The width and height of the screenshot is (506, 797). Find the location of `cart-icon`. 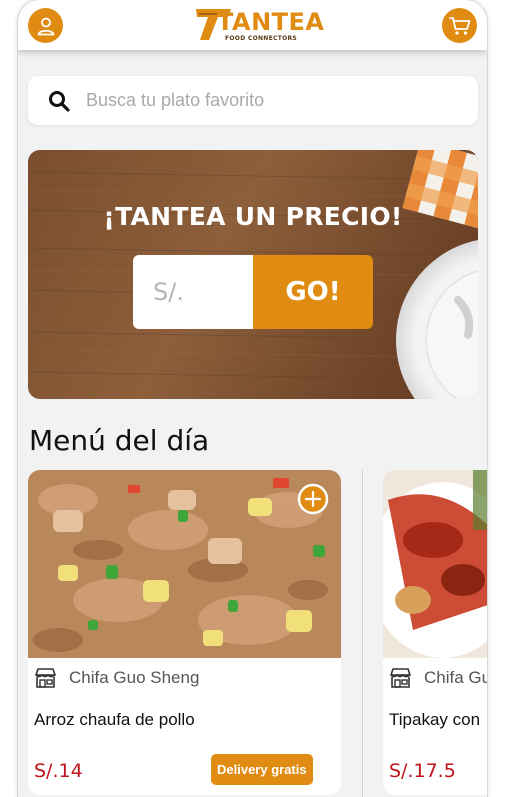

cart-icon is located at coordinates (459, 25).